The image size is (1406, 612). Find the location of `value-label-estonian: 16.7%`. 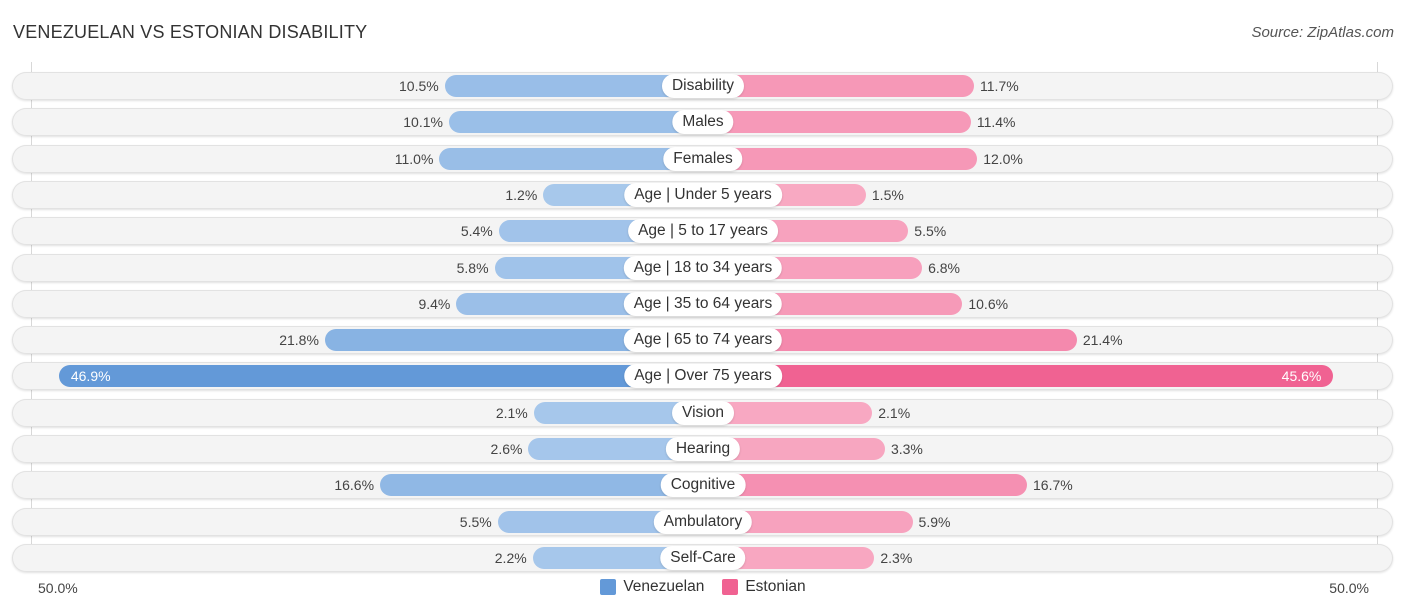

value-label-estonian: 16.7% is located at coordinates (1053, 485).